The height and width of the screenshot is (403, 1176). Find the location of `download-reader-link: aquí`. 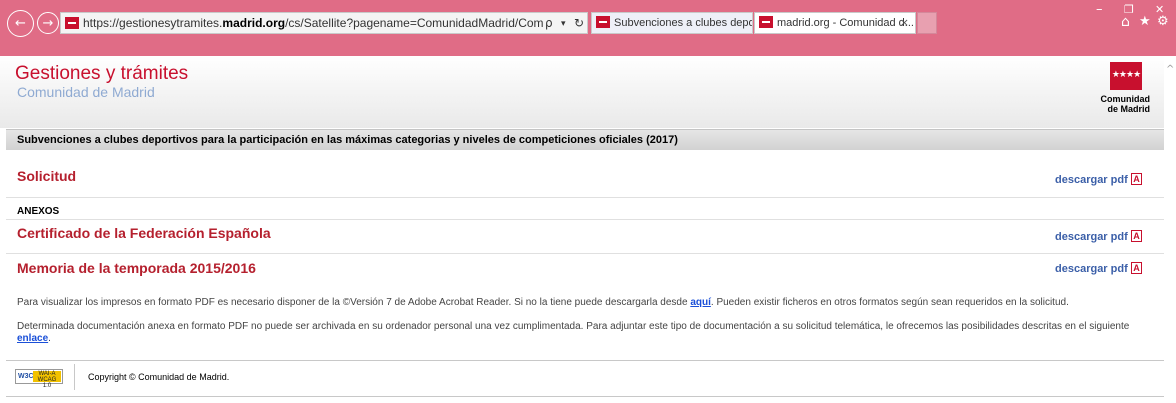

download-reader-link: aquí is located at coordinates (700, 302).